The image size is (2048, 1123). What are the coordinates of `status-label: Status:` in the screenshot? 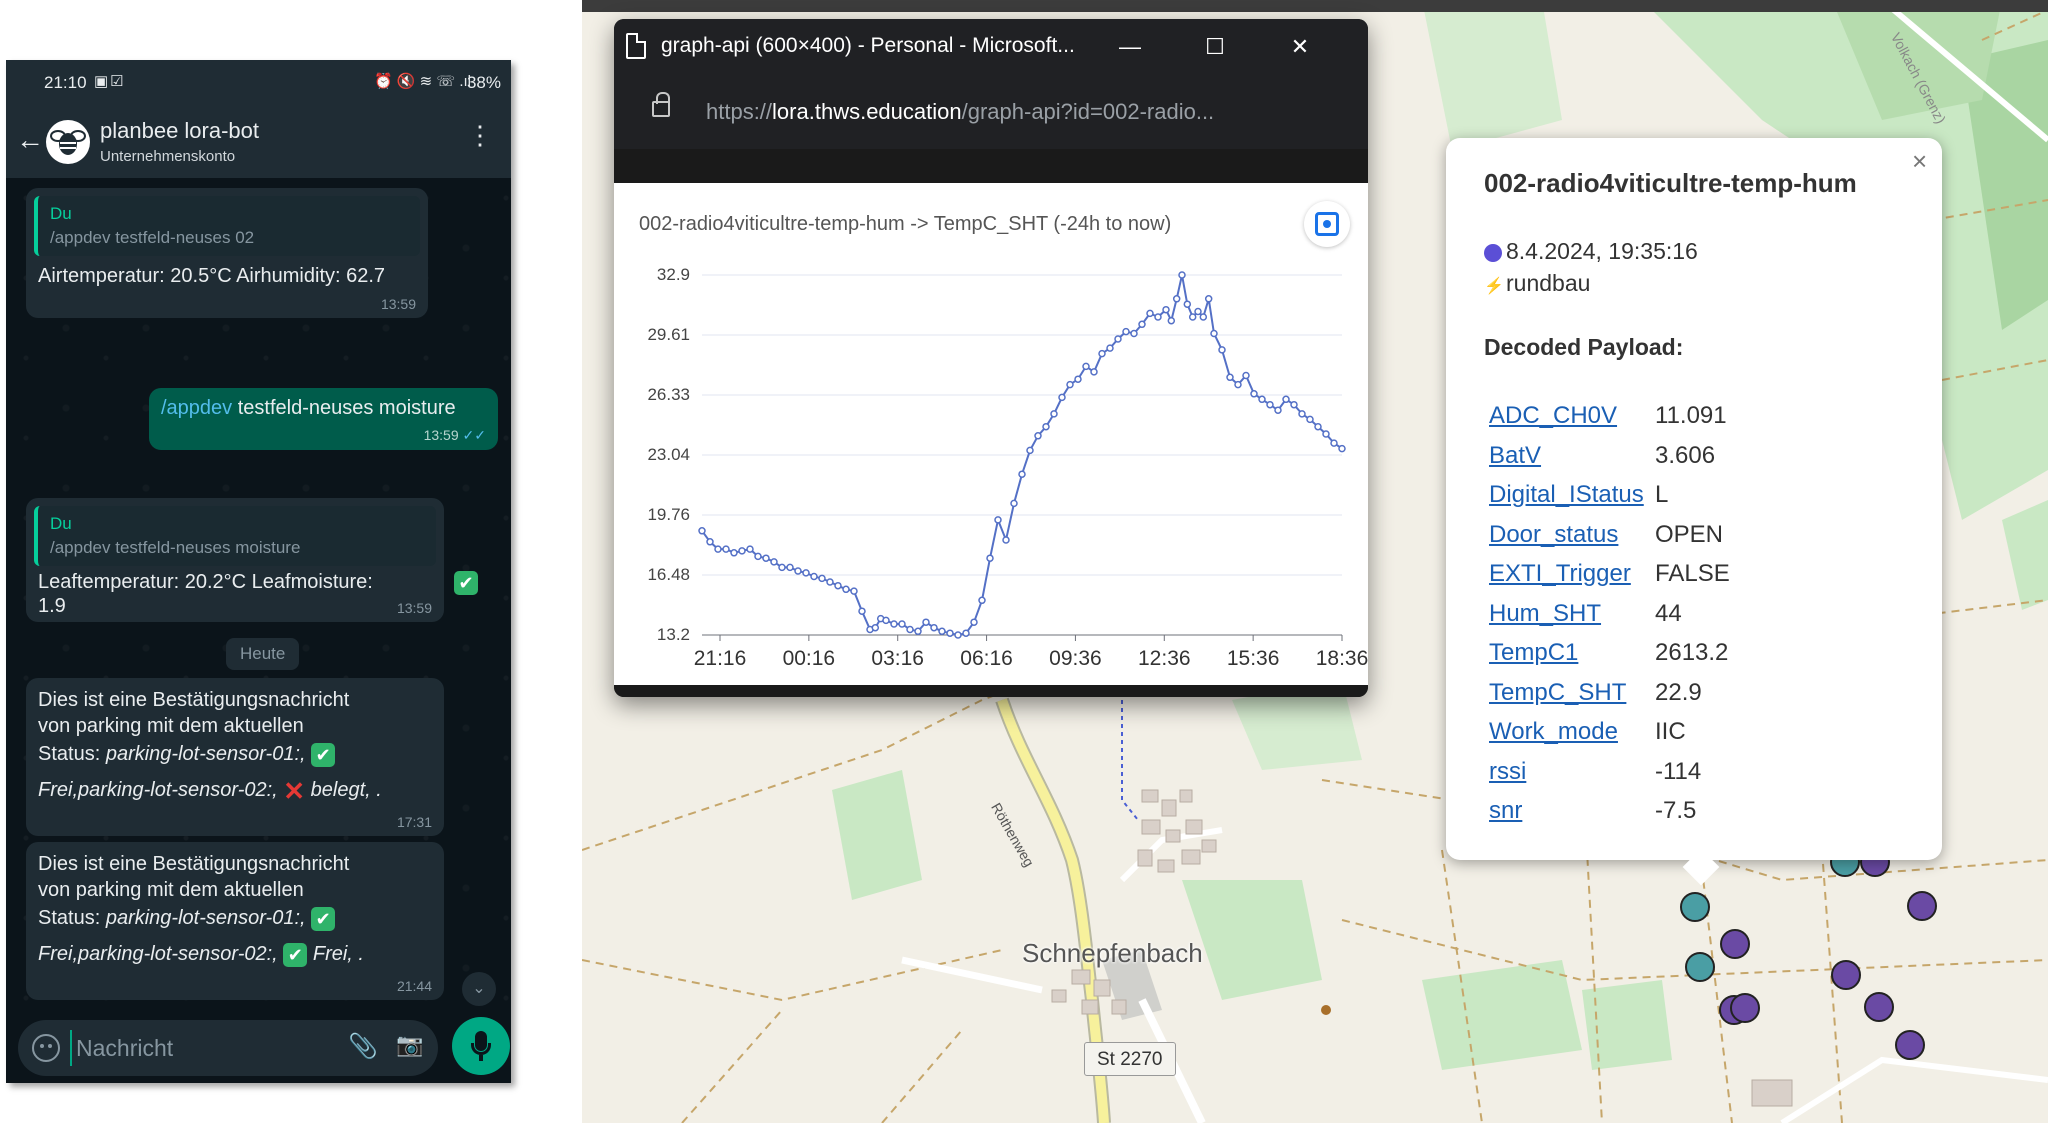 It's located at (69, 918).